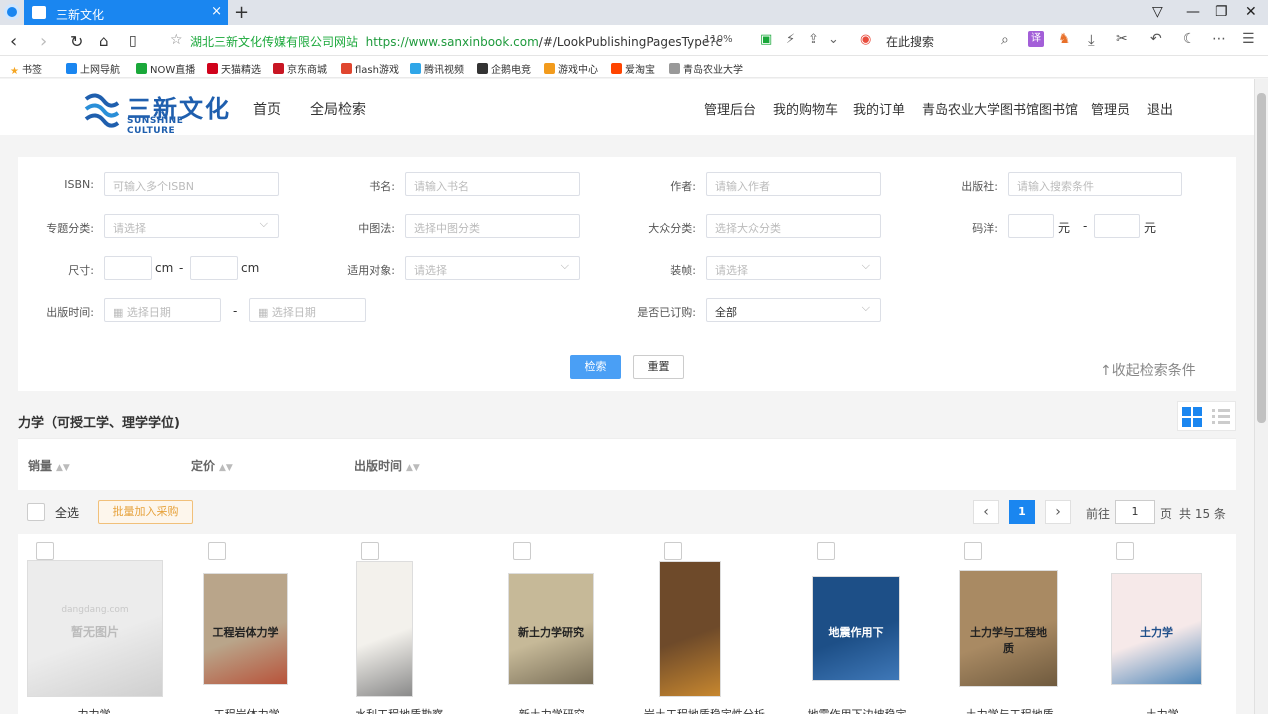 This screenshot has height=714, width=1268. What do you see at coordinates (1162, 710) in the screenshot?
I see `book-title: 土力学` at bounding box center [1162, 710].